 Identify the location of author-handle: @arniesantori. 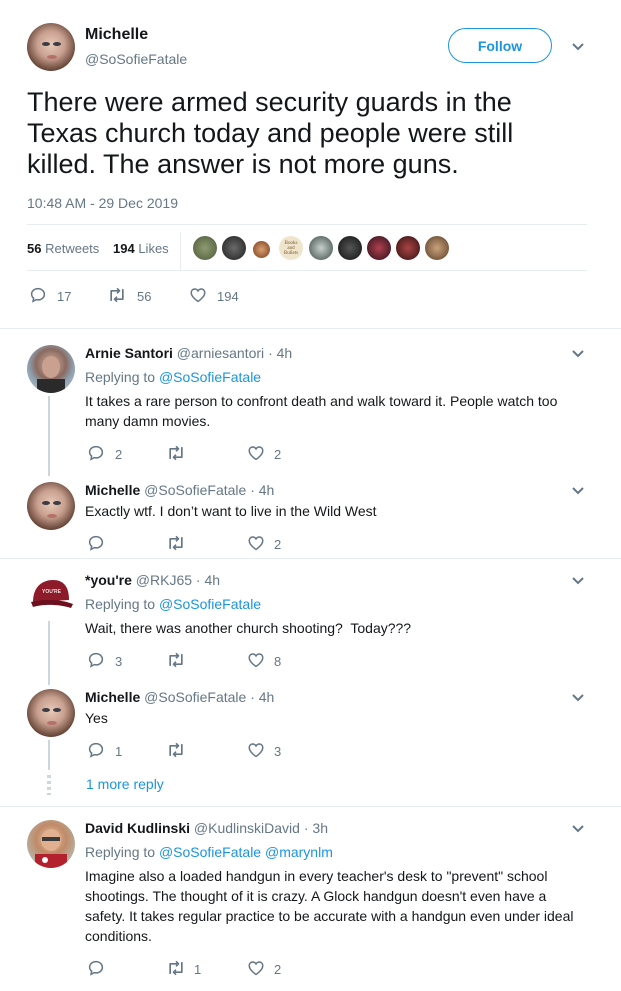
(220, 353).